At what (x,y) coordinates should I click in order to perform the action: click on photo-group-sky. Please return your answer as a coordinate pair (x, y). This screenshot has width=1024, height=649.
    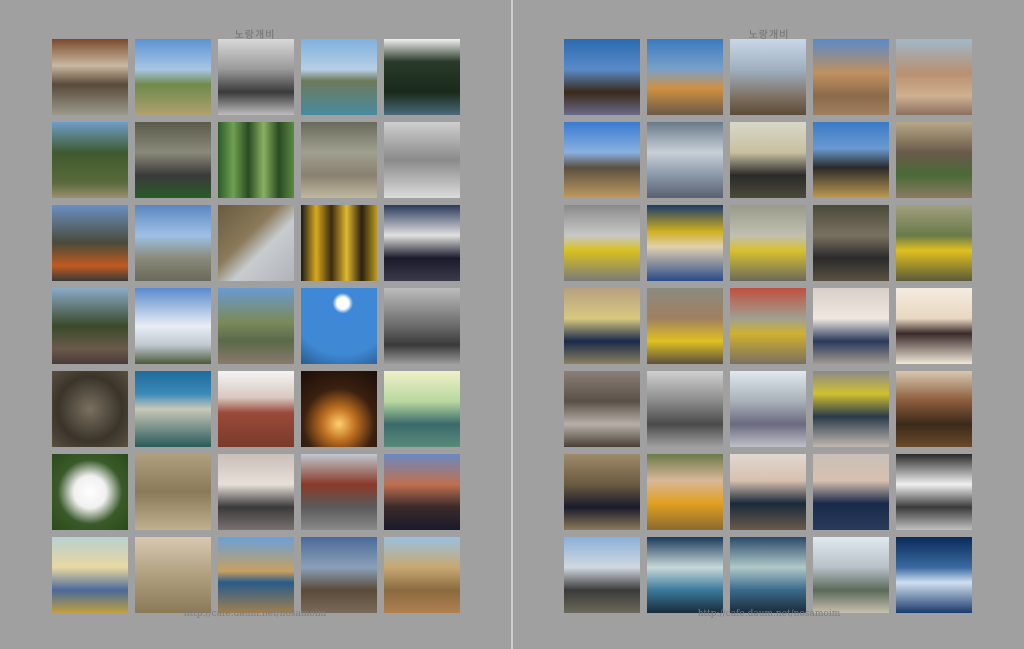
    Looking at the image, I should click on (851, 160).